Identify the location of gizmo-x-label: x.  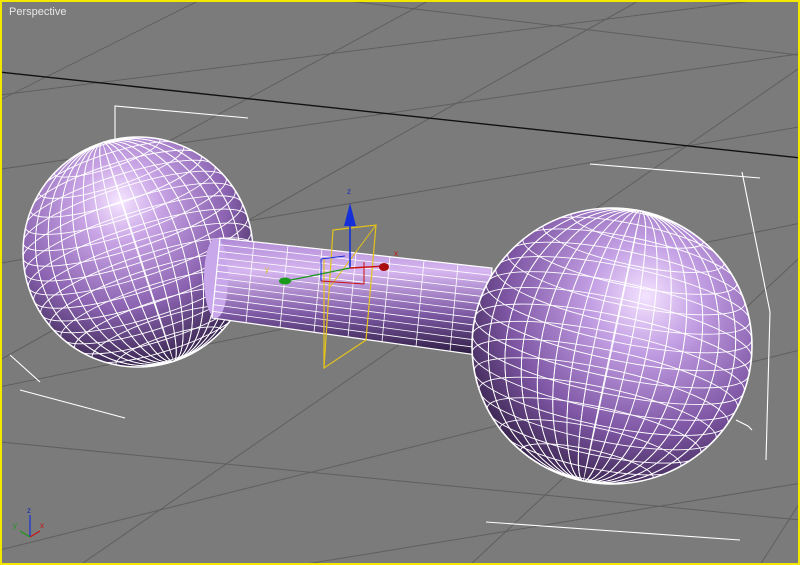
(396, 253).